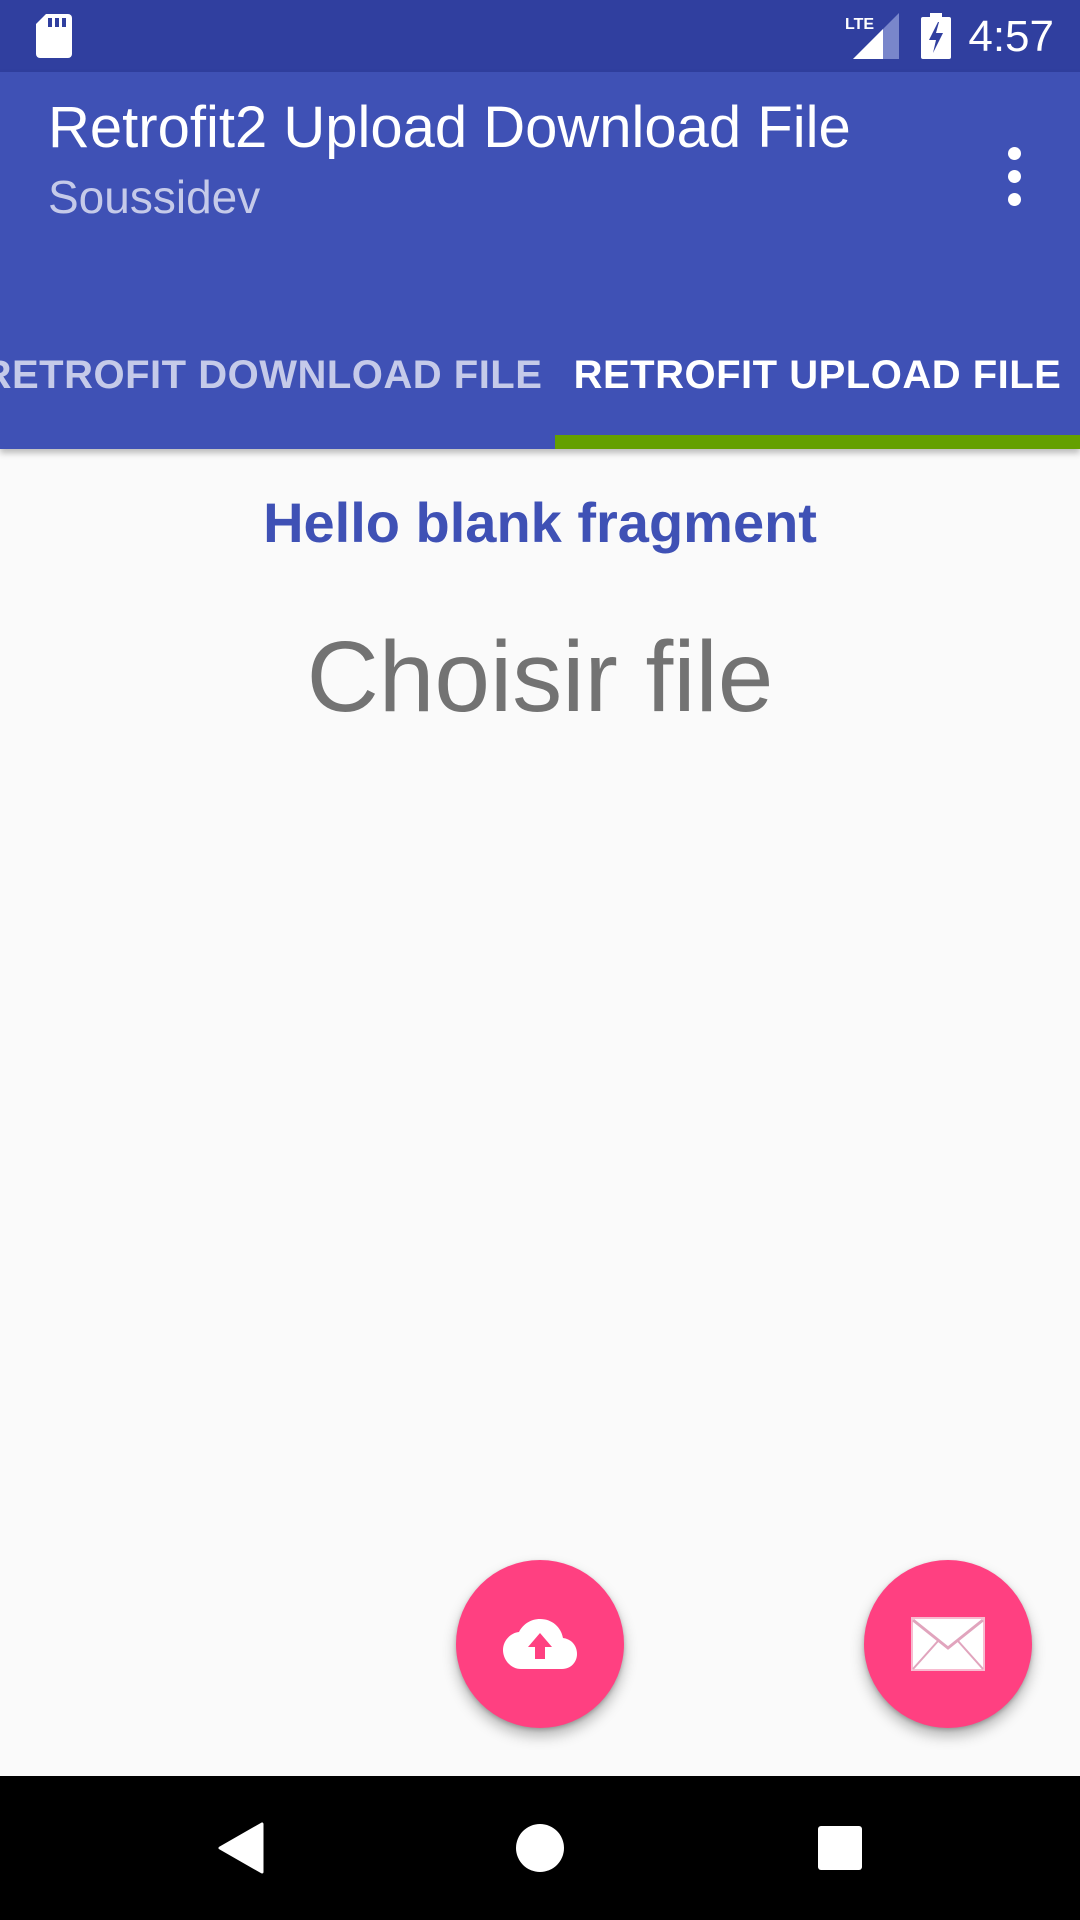  What do you see at coordinates (1014, 176) in the screenshot?
I see `more-vert-icon` at bounding box center [1014, 176].